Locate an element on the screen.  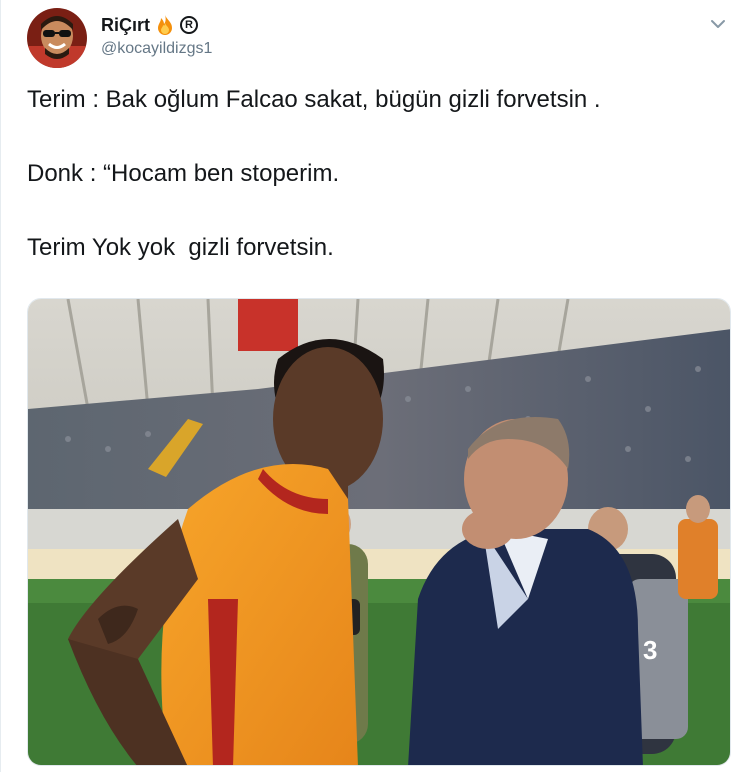
user-handle: @kocayildizgs1 is located at coordinates (156, 49).